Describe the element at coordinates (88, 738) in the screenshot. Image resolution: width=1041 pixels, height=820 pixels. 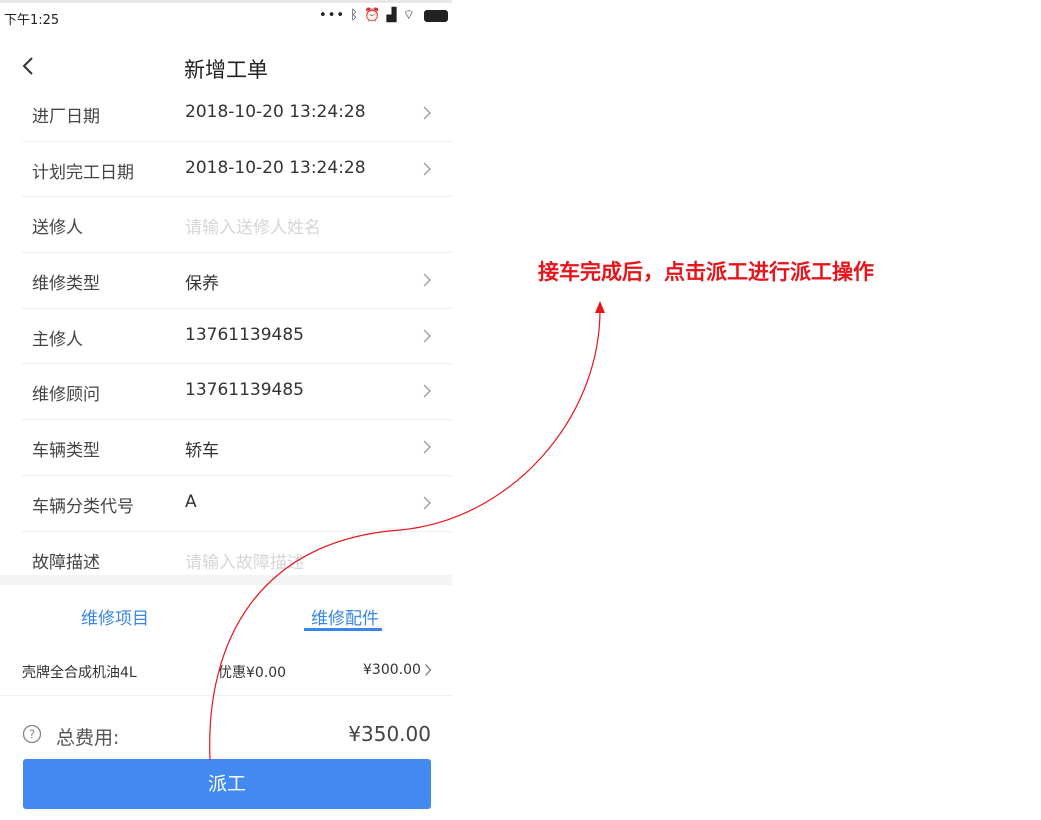
I see `total-cost-label: 总费用:` at that location.